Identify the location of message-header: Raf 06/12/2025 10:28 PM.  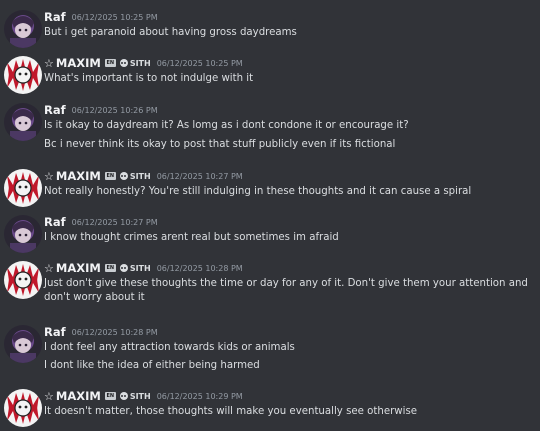
(101, 332).